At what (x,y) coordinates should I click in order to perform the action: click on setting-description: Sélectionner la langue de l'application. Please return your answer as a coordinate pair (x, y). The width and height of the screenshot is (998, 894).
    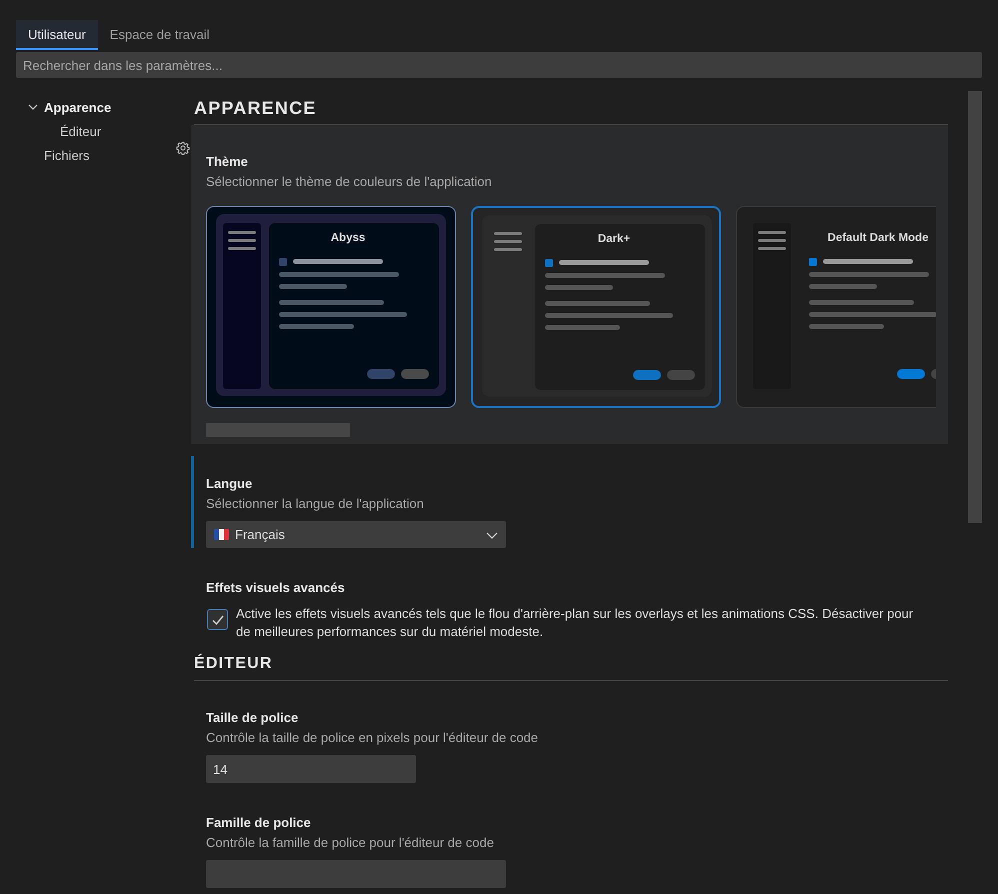
    Looking at the image, I should click on (315, 504).